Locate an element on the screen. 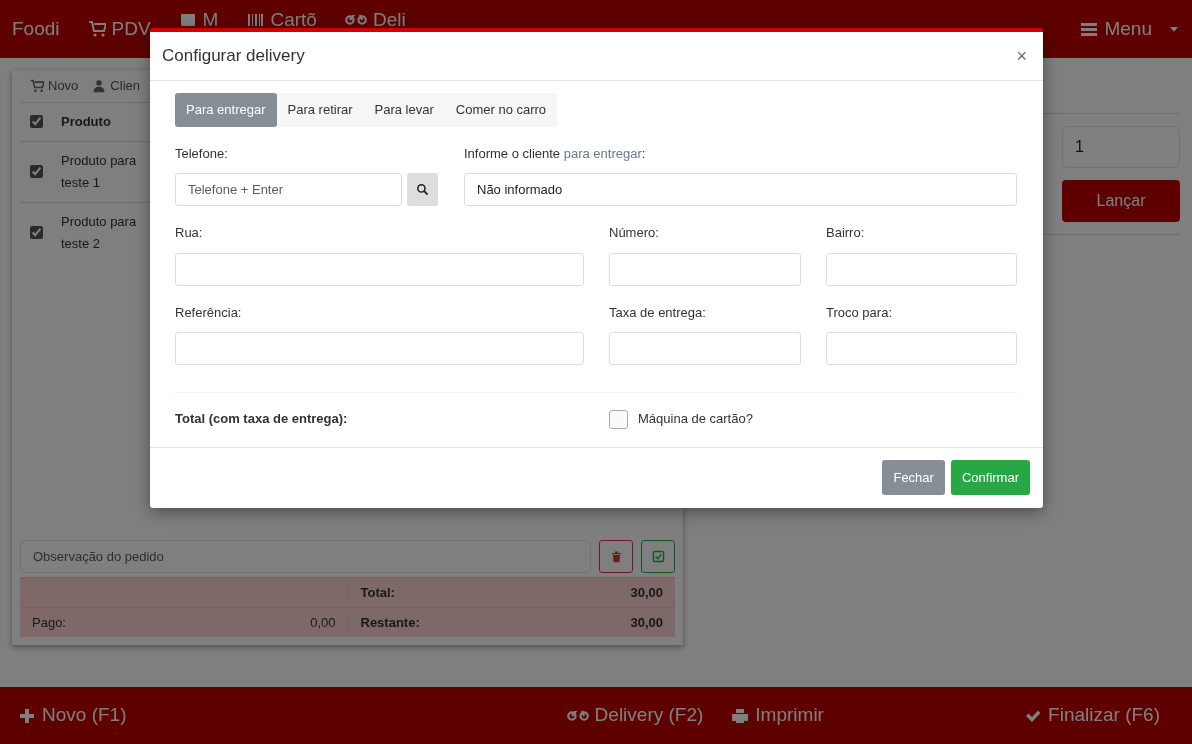 This screenshot has width=1192, height=744. printer-icon is located at coordinates (740, 715).